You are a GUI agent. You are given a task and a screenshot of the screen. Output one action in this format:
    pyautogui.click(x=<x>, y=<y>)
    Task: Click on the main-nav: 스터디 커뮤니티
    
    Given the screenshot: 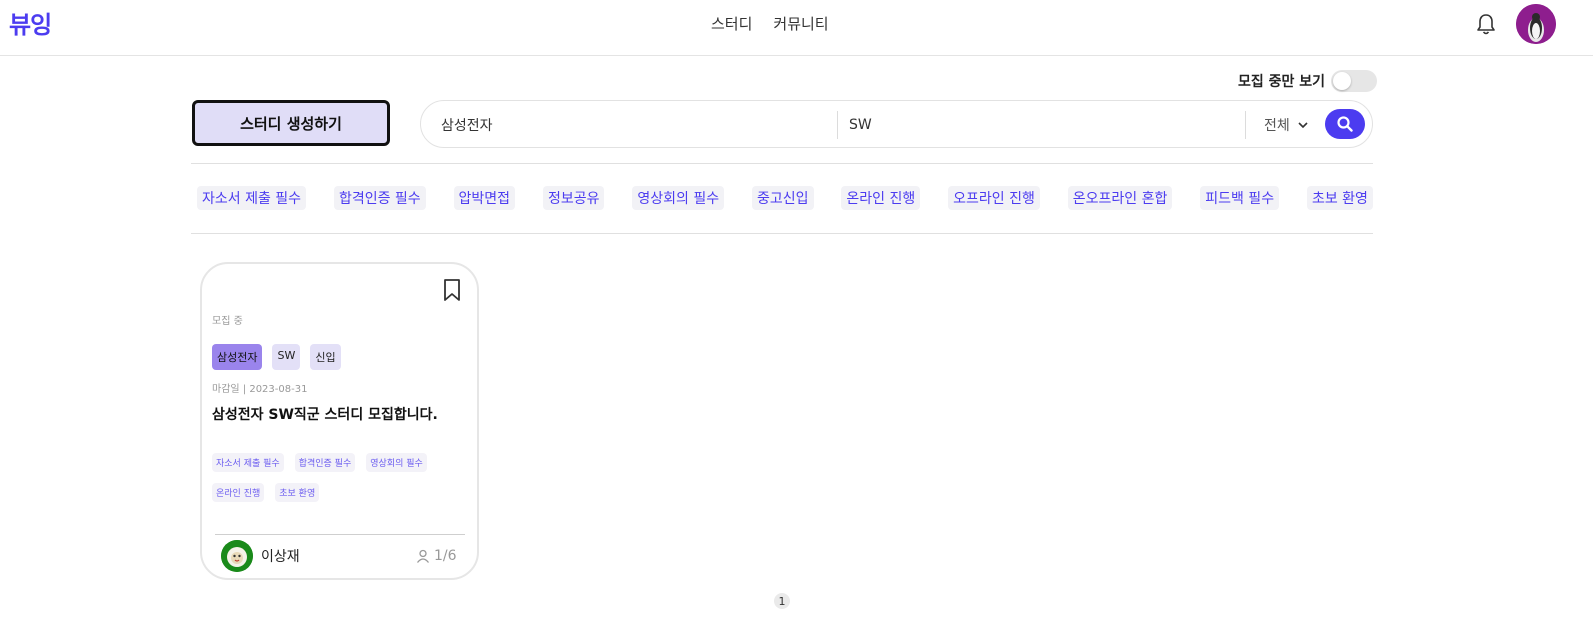 What is the action you would take?
    pyautogui.click(x=770, y=23)
    